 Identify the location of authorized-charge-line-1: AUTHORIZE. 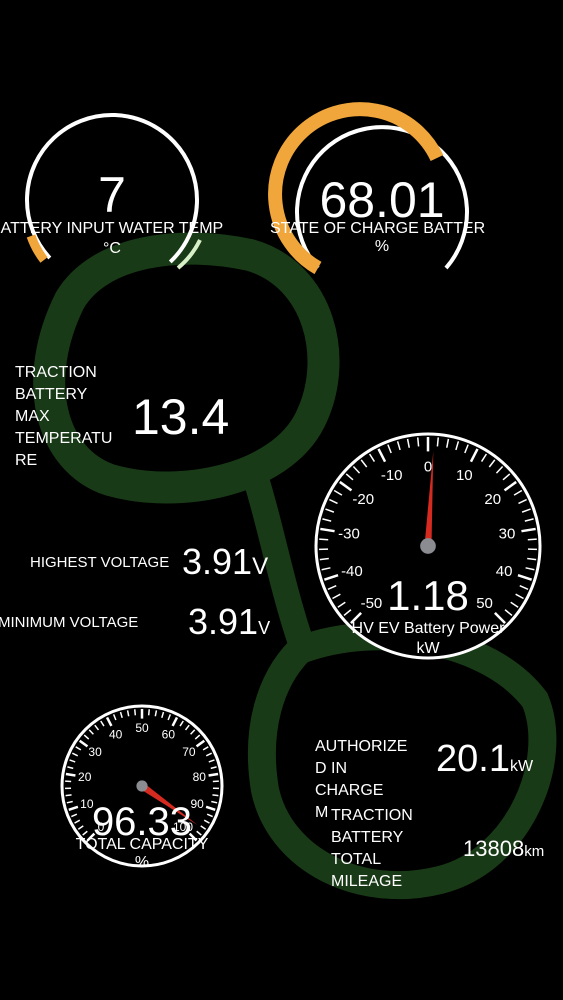
(361, 746).